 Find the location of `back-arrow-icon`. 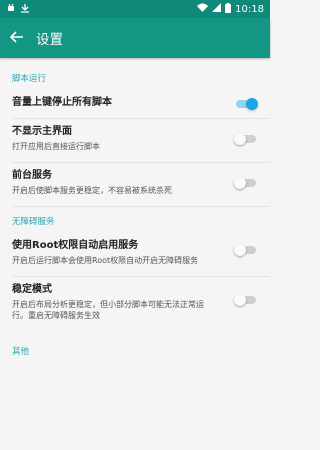

back-arrow-icon is located at coordinates (16, 38).